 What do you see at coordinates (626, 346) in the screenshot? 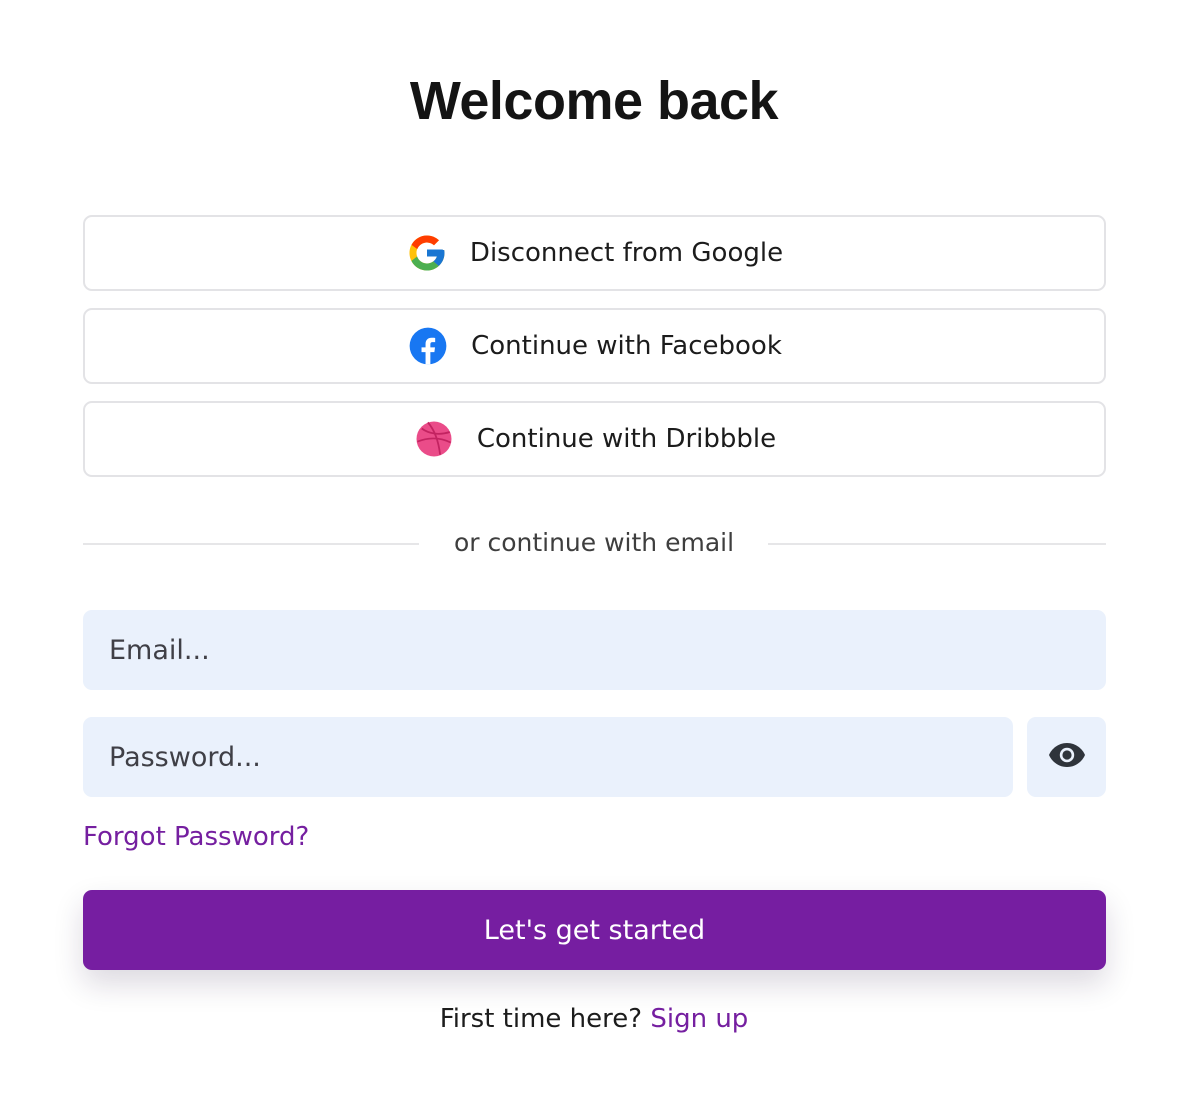
I see `facebook-button-label: Continue with Facebook` at bounding box center [626, 346].